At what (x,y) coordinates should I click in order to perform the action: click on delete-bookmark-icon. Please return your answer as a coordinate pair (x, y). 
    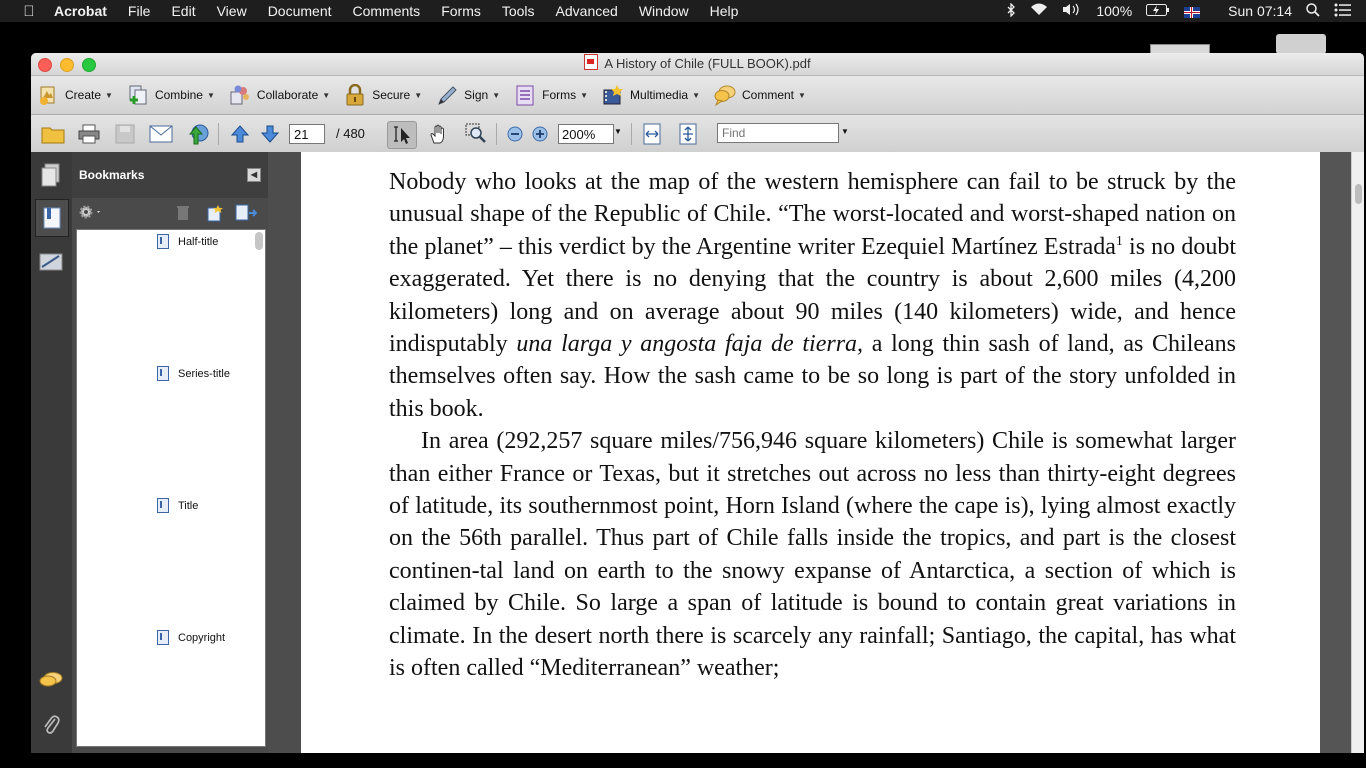
    Looking at the image, I should click on (183, 214).